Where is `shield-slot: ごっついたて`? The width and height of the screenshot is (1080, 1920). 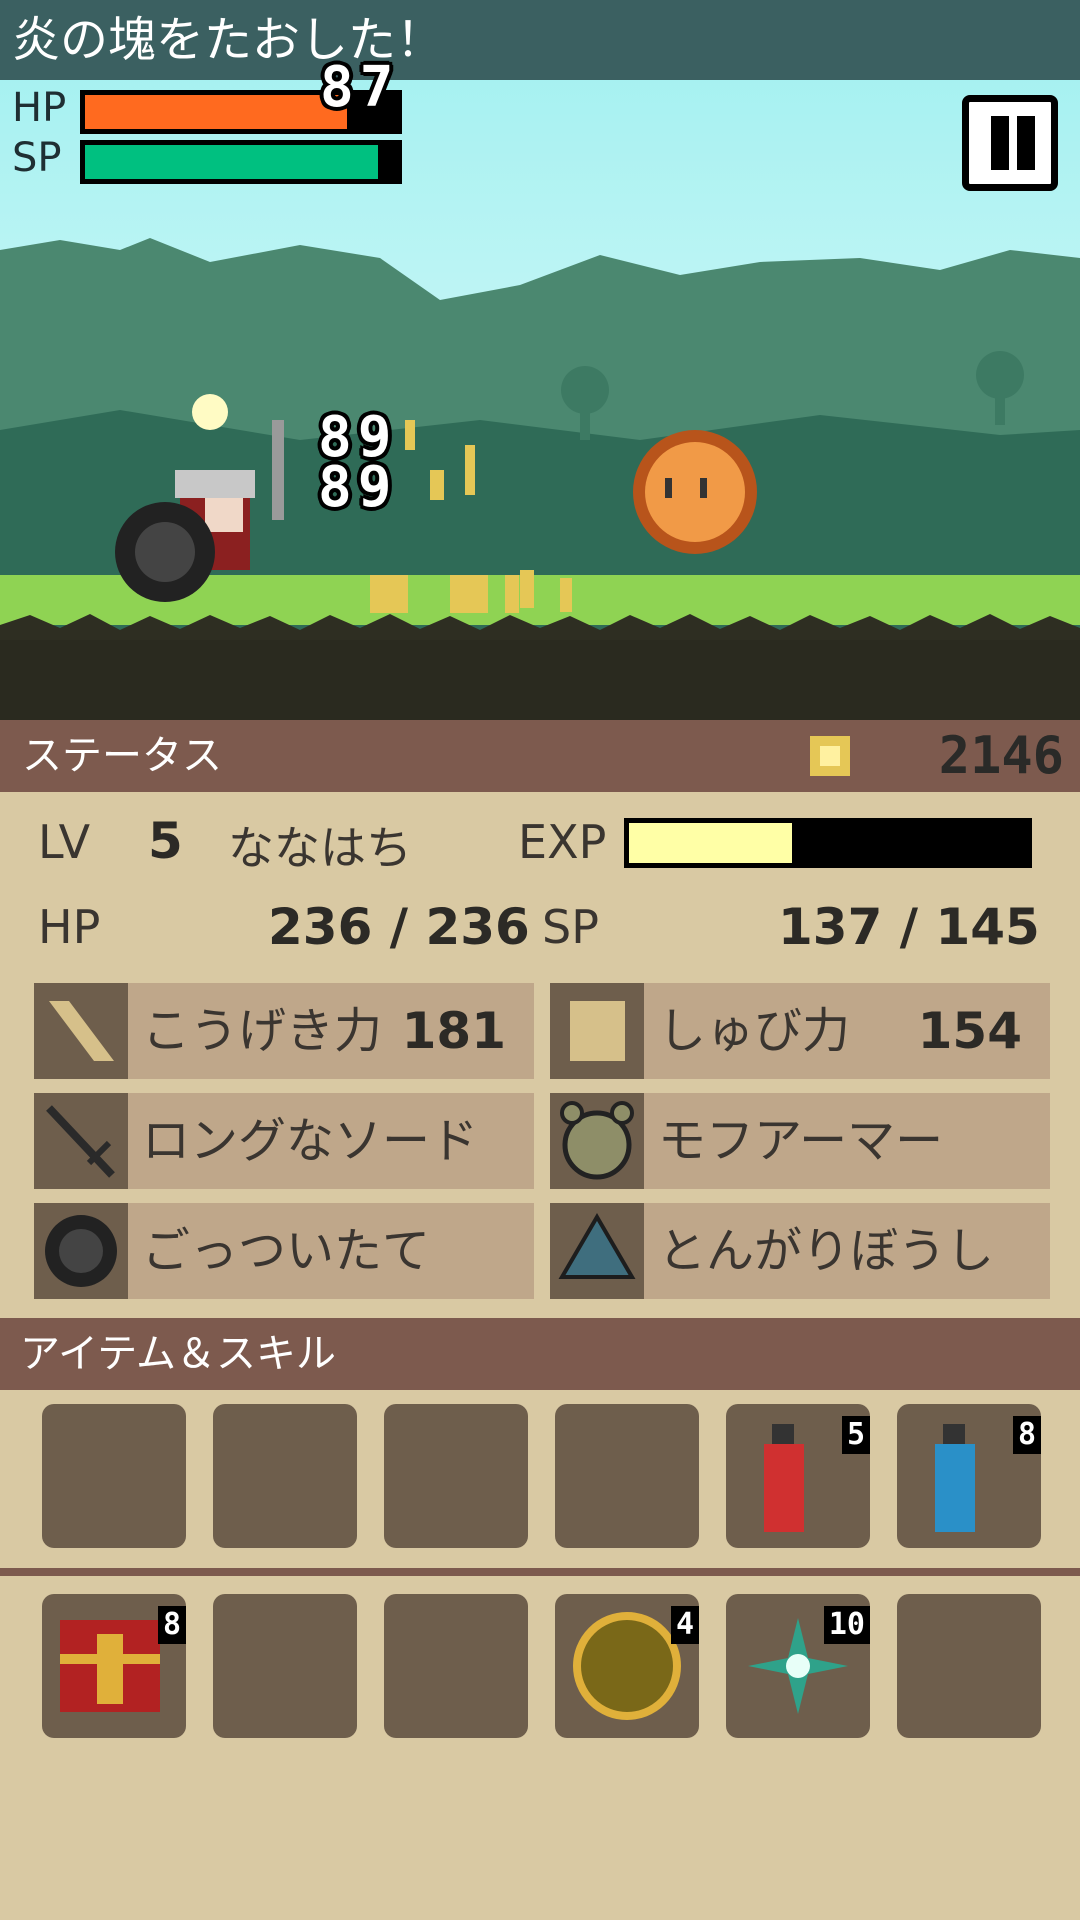
shield-slot: ごっついたて is located at coordinates (284, 1251).